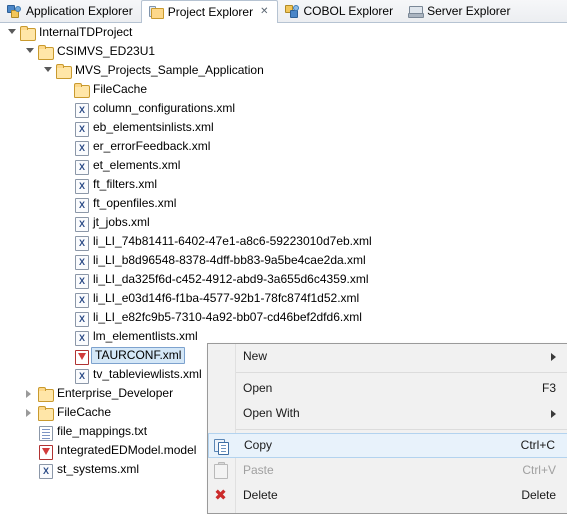 This screenshot has width=567, height=514. I want to click on menu-item-label: Delete, so click(260, 495).